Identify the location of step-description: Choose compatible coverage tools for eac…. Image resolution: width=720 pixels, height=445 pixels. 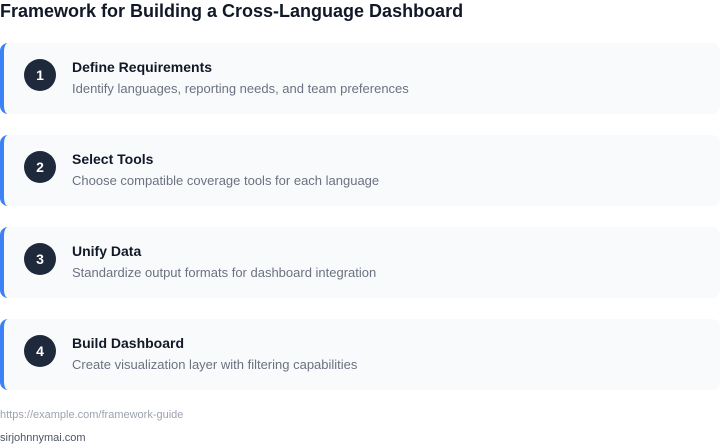
(226, 180).